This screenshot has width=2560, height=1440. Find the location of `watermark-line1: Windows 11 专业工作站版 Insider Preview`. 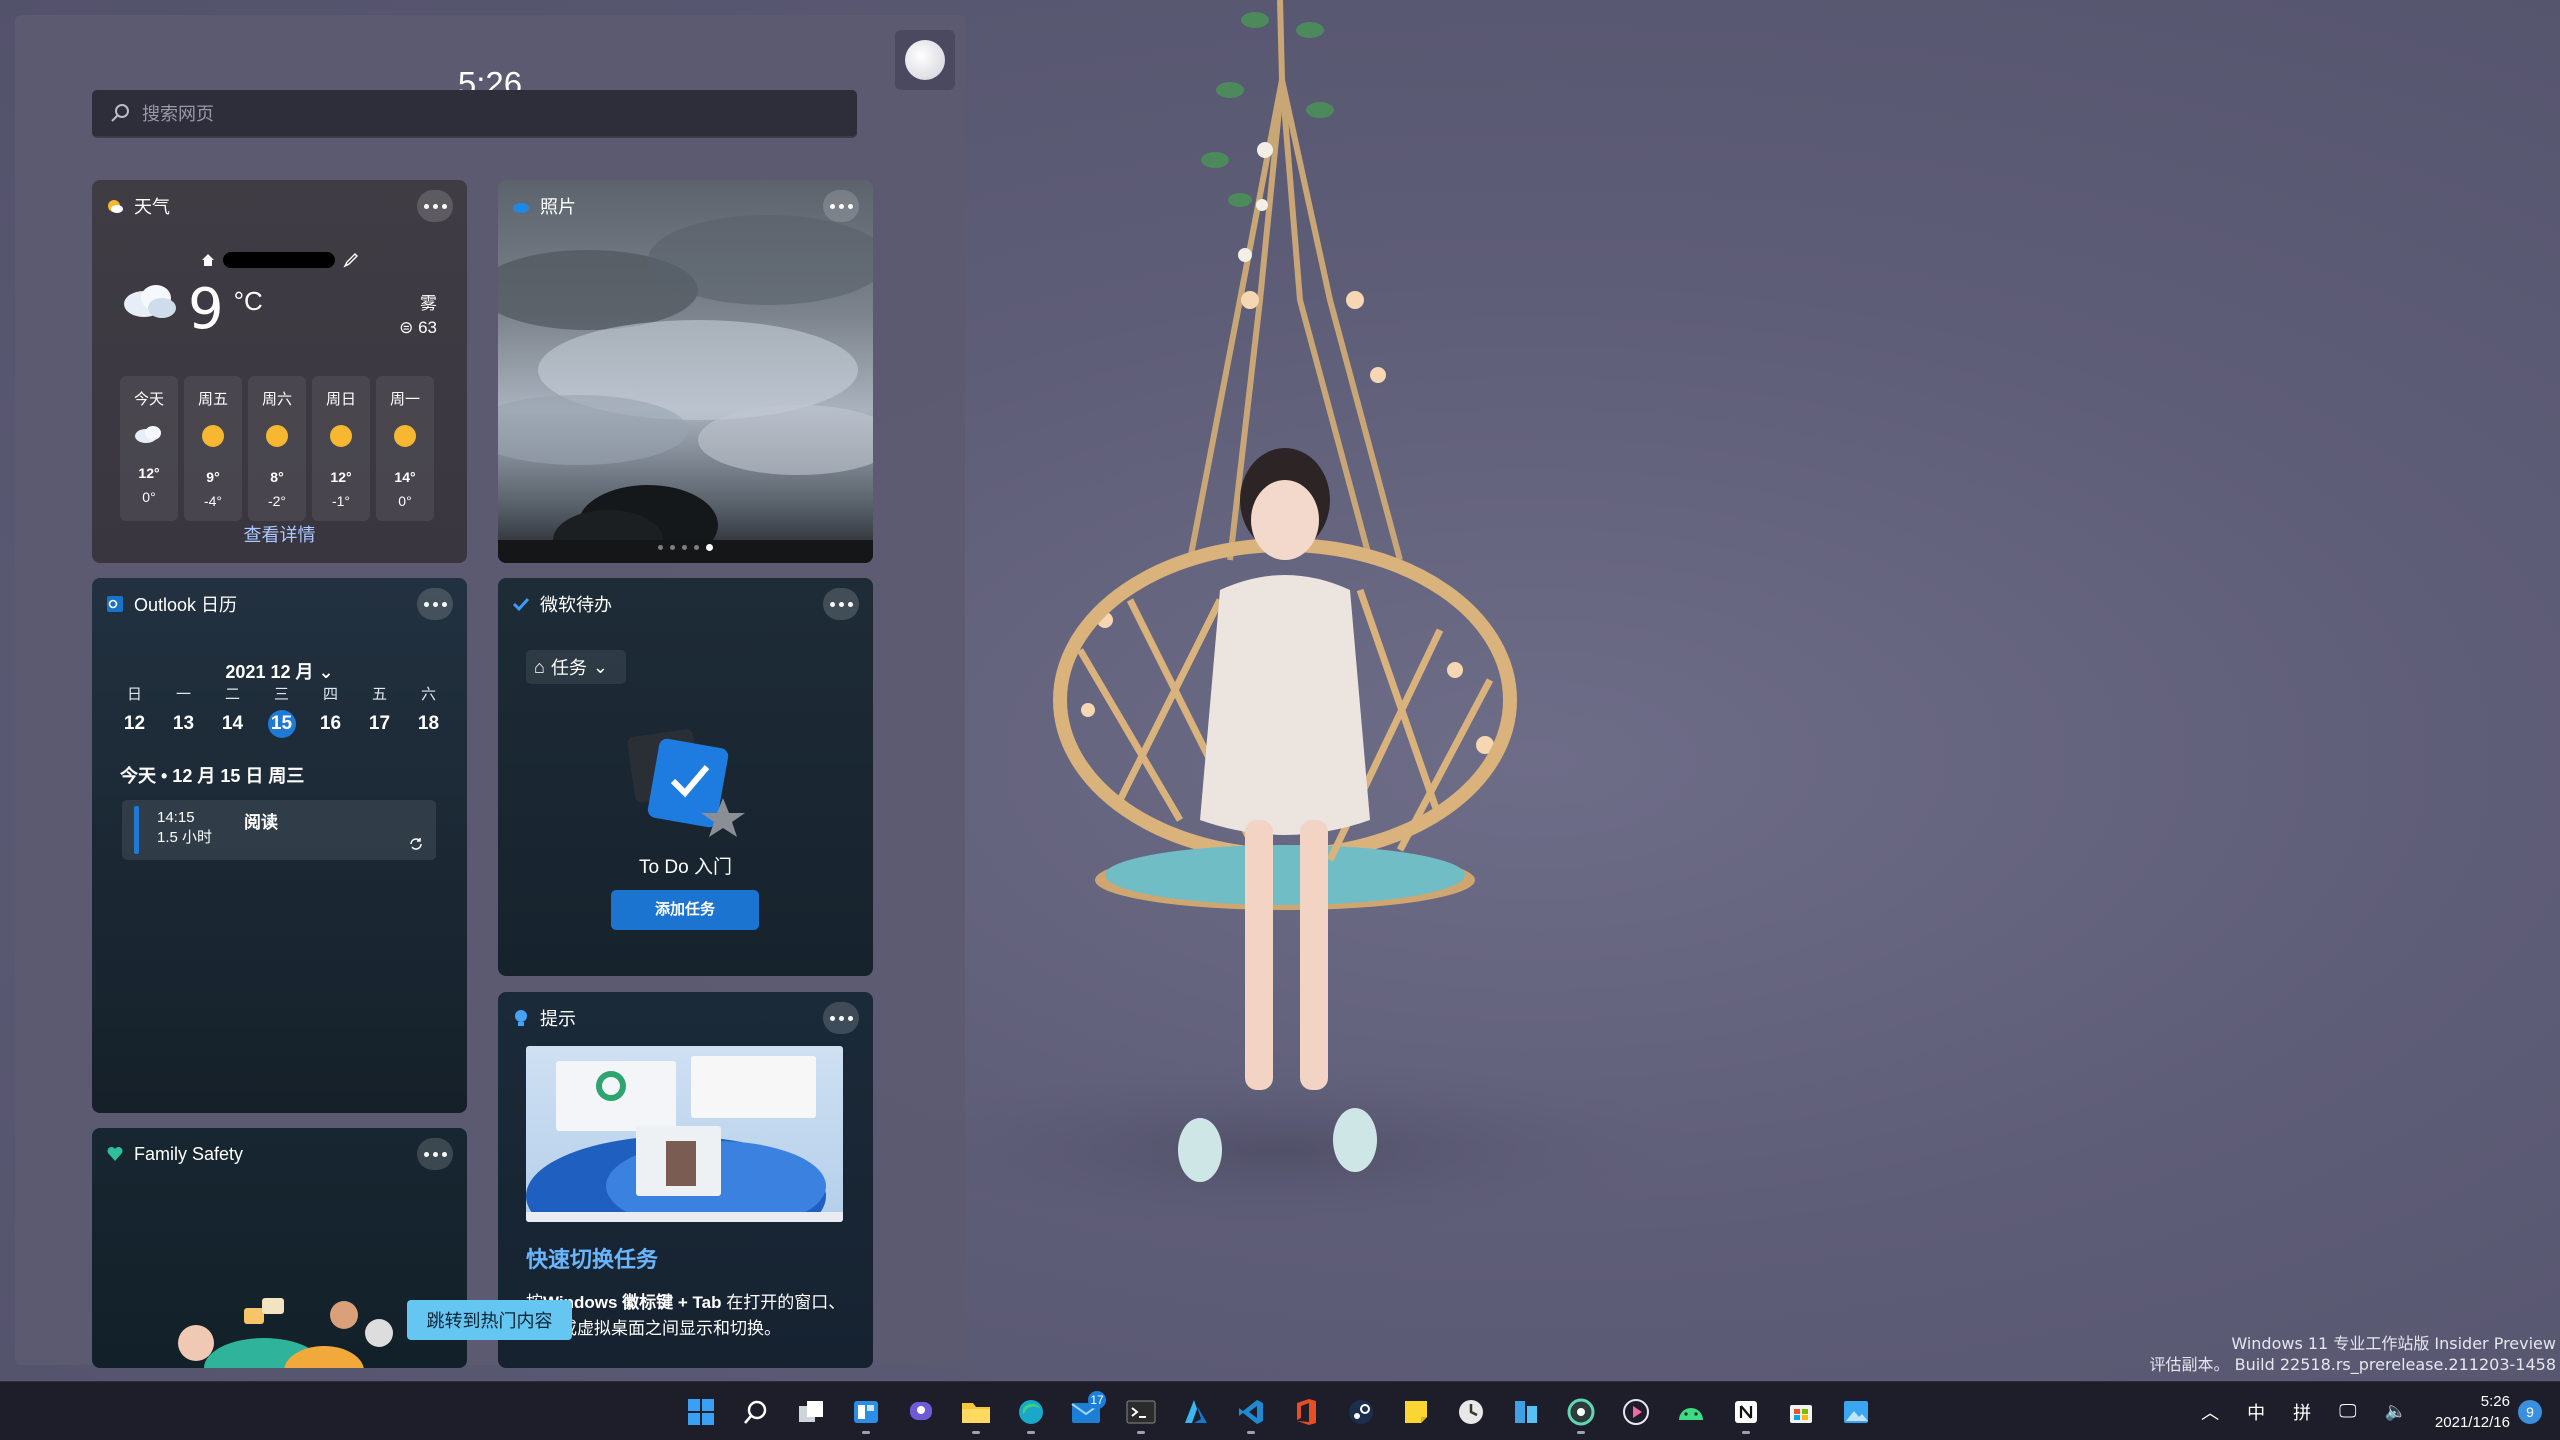

watermark-line1: Windows 11 专业工作站版 Insider Preview is located at coordinates (2393, 1343).